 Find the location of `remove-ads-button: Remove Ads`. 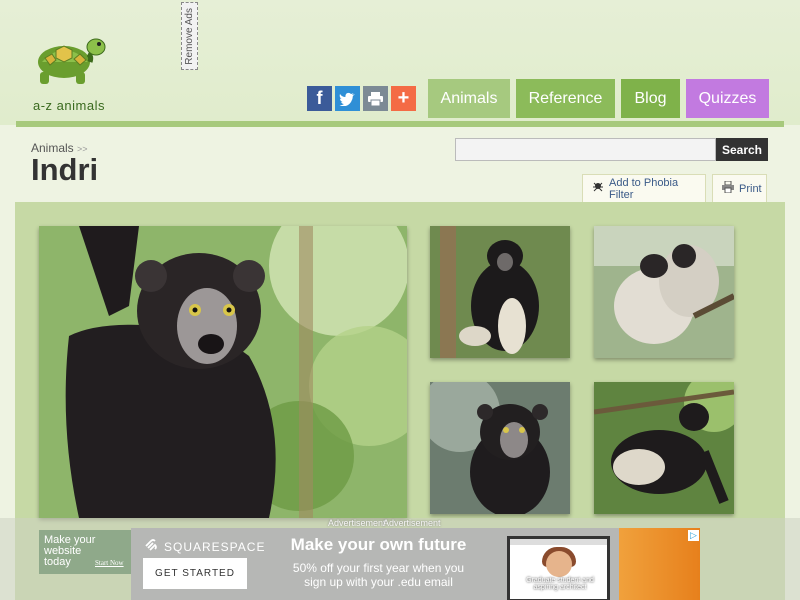

remove-ads-button: Remove Ads is located at coordinates (189, 36).